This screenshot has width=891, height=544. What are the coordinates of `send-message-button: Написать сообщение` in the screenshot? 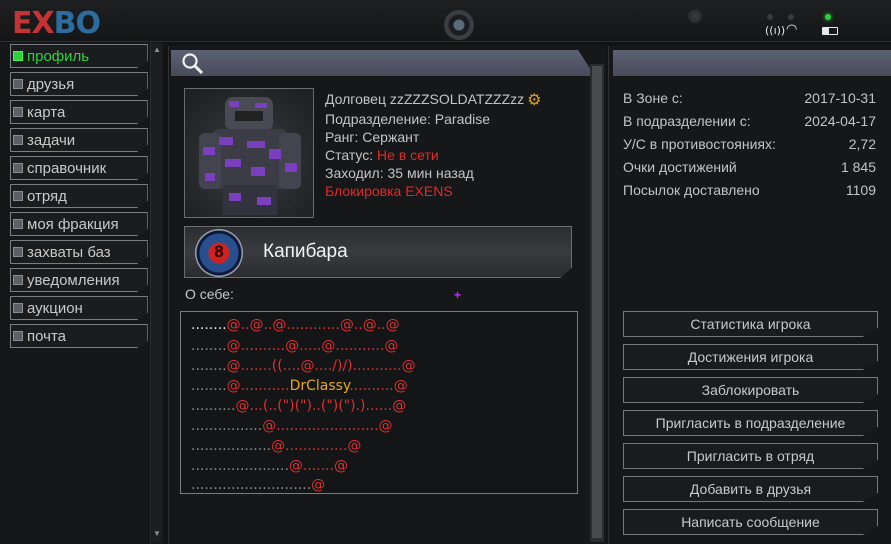 It's located at (750, 522).